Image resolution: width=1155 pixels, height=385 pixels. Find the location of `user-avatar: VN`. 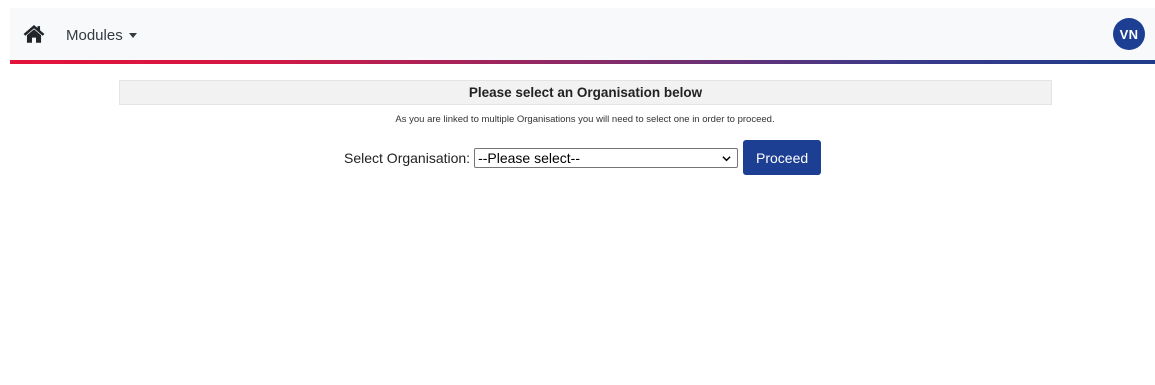

user-avatar: VN is located at coordinates (1129, 34).